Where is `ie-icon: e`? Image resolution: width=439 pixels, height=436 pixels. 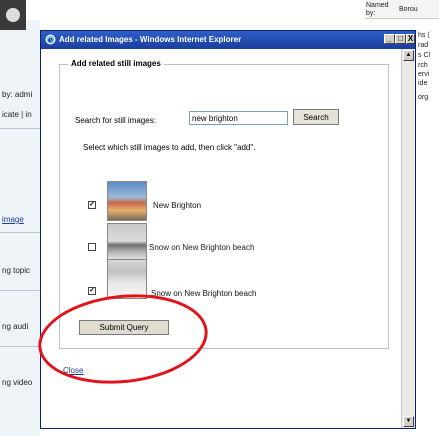
ie-icon: e is located at coordinates (50, 39).